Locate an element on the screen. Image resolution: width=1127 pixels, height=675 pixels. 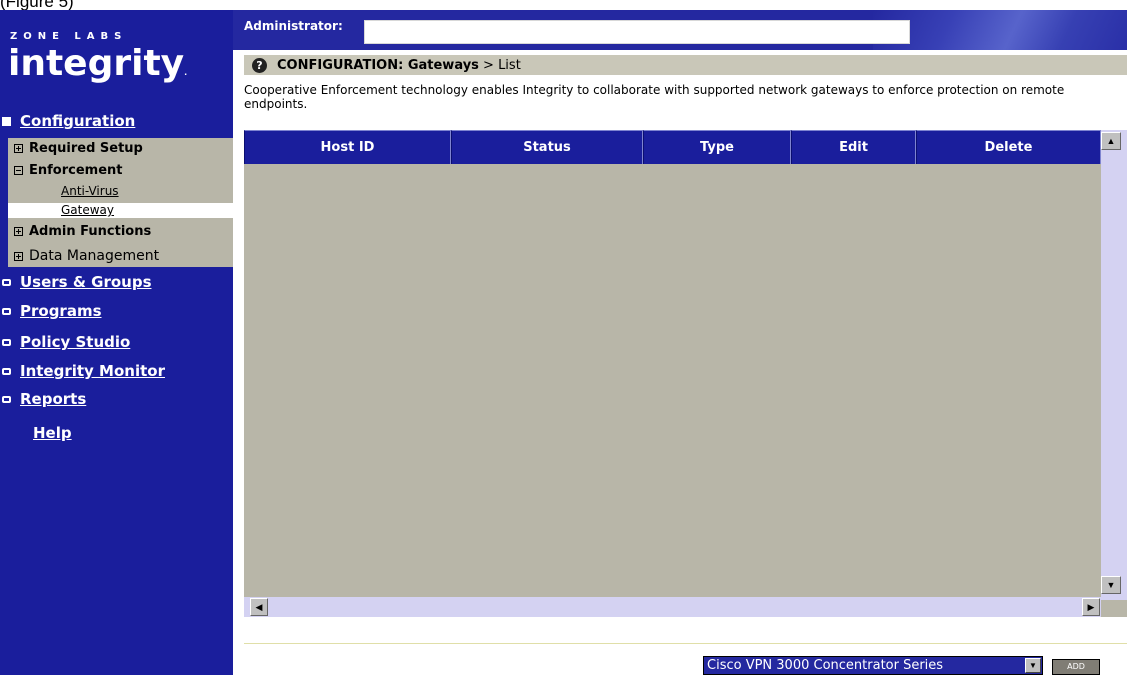
help-link: Help is located at coordinates (52, 433).